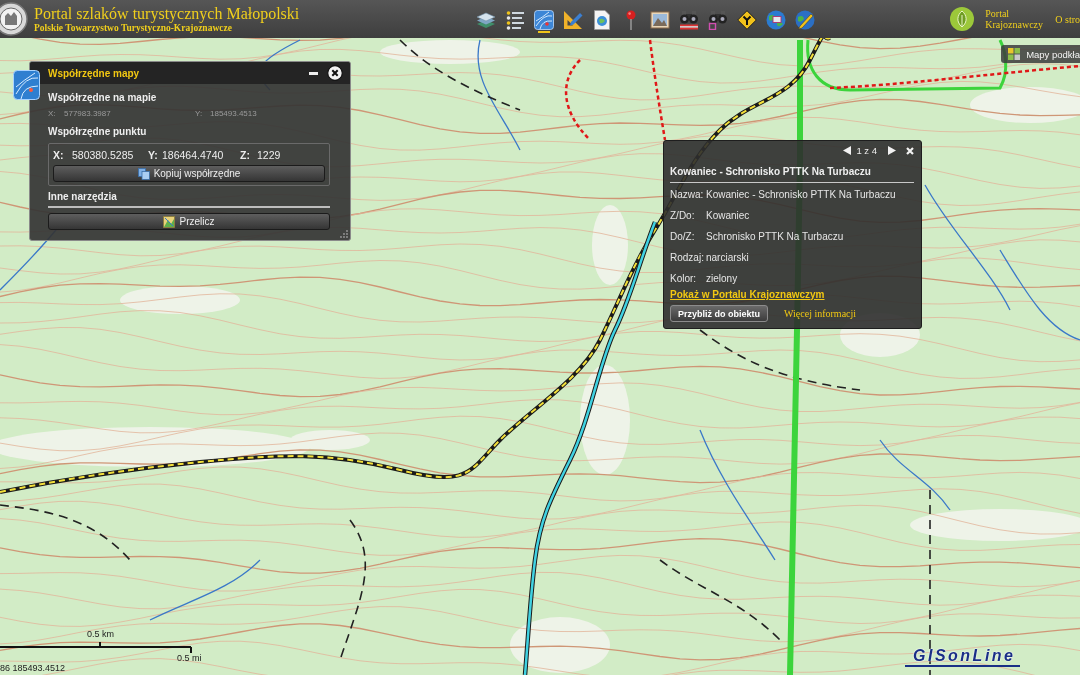  I want to click on convert-button: Przelicz, so click(189, 221).